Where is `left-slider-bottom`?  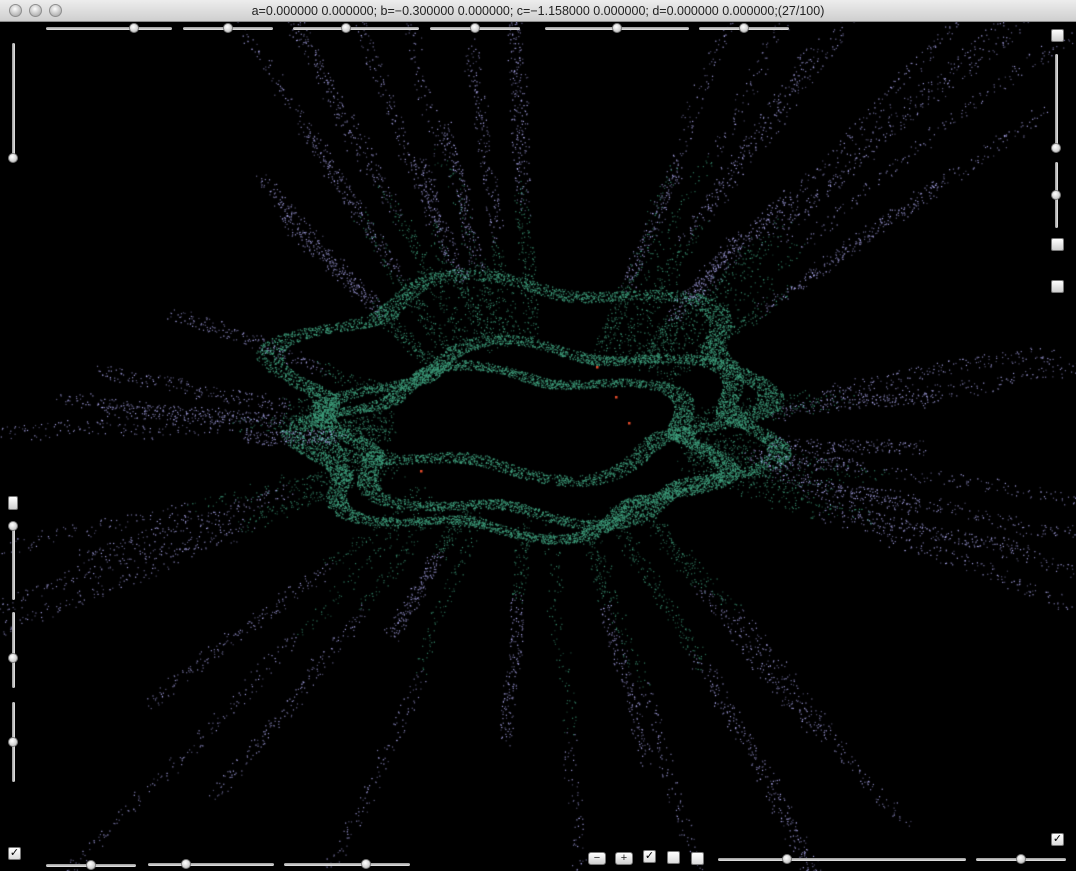 left-slider-bottom is located at coordinates (13, 742).